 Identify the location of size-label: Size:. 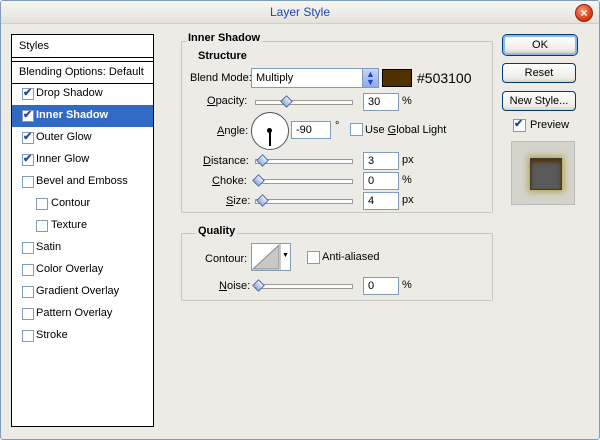
(238, 201).